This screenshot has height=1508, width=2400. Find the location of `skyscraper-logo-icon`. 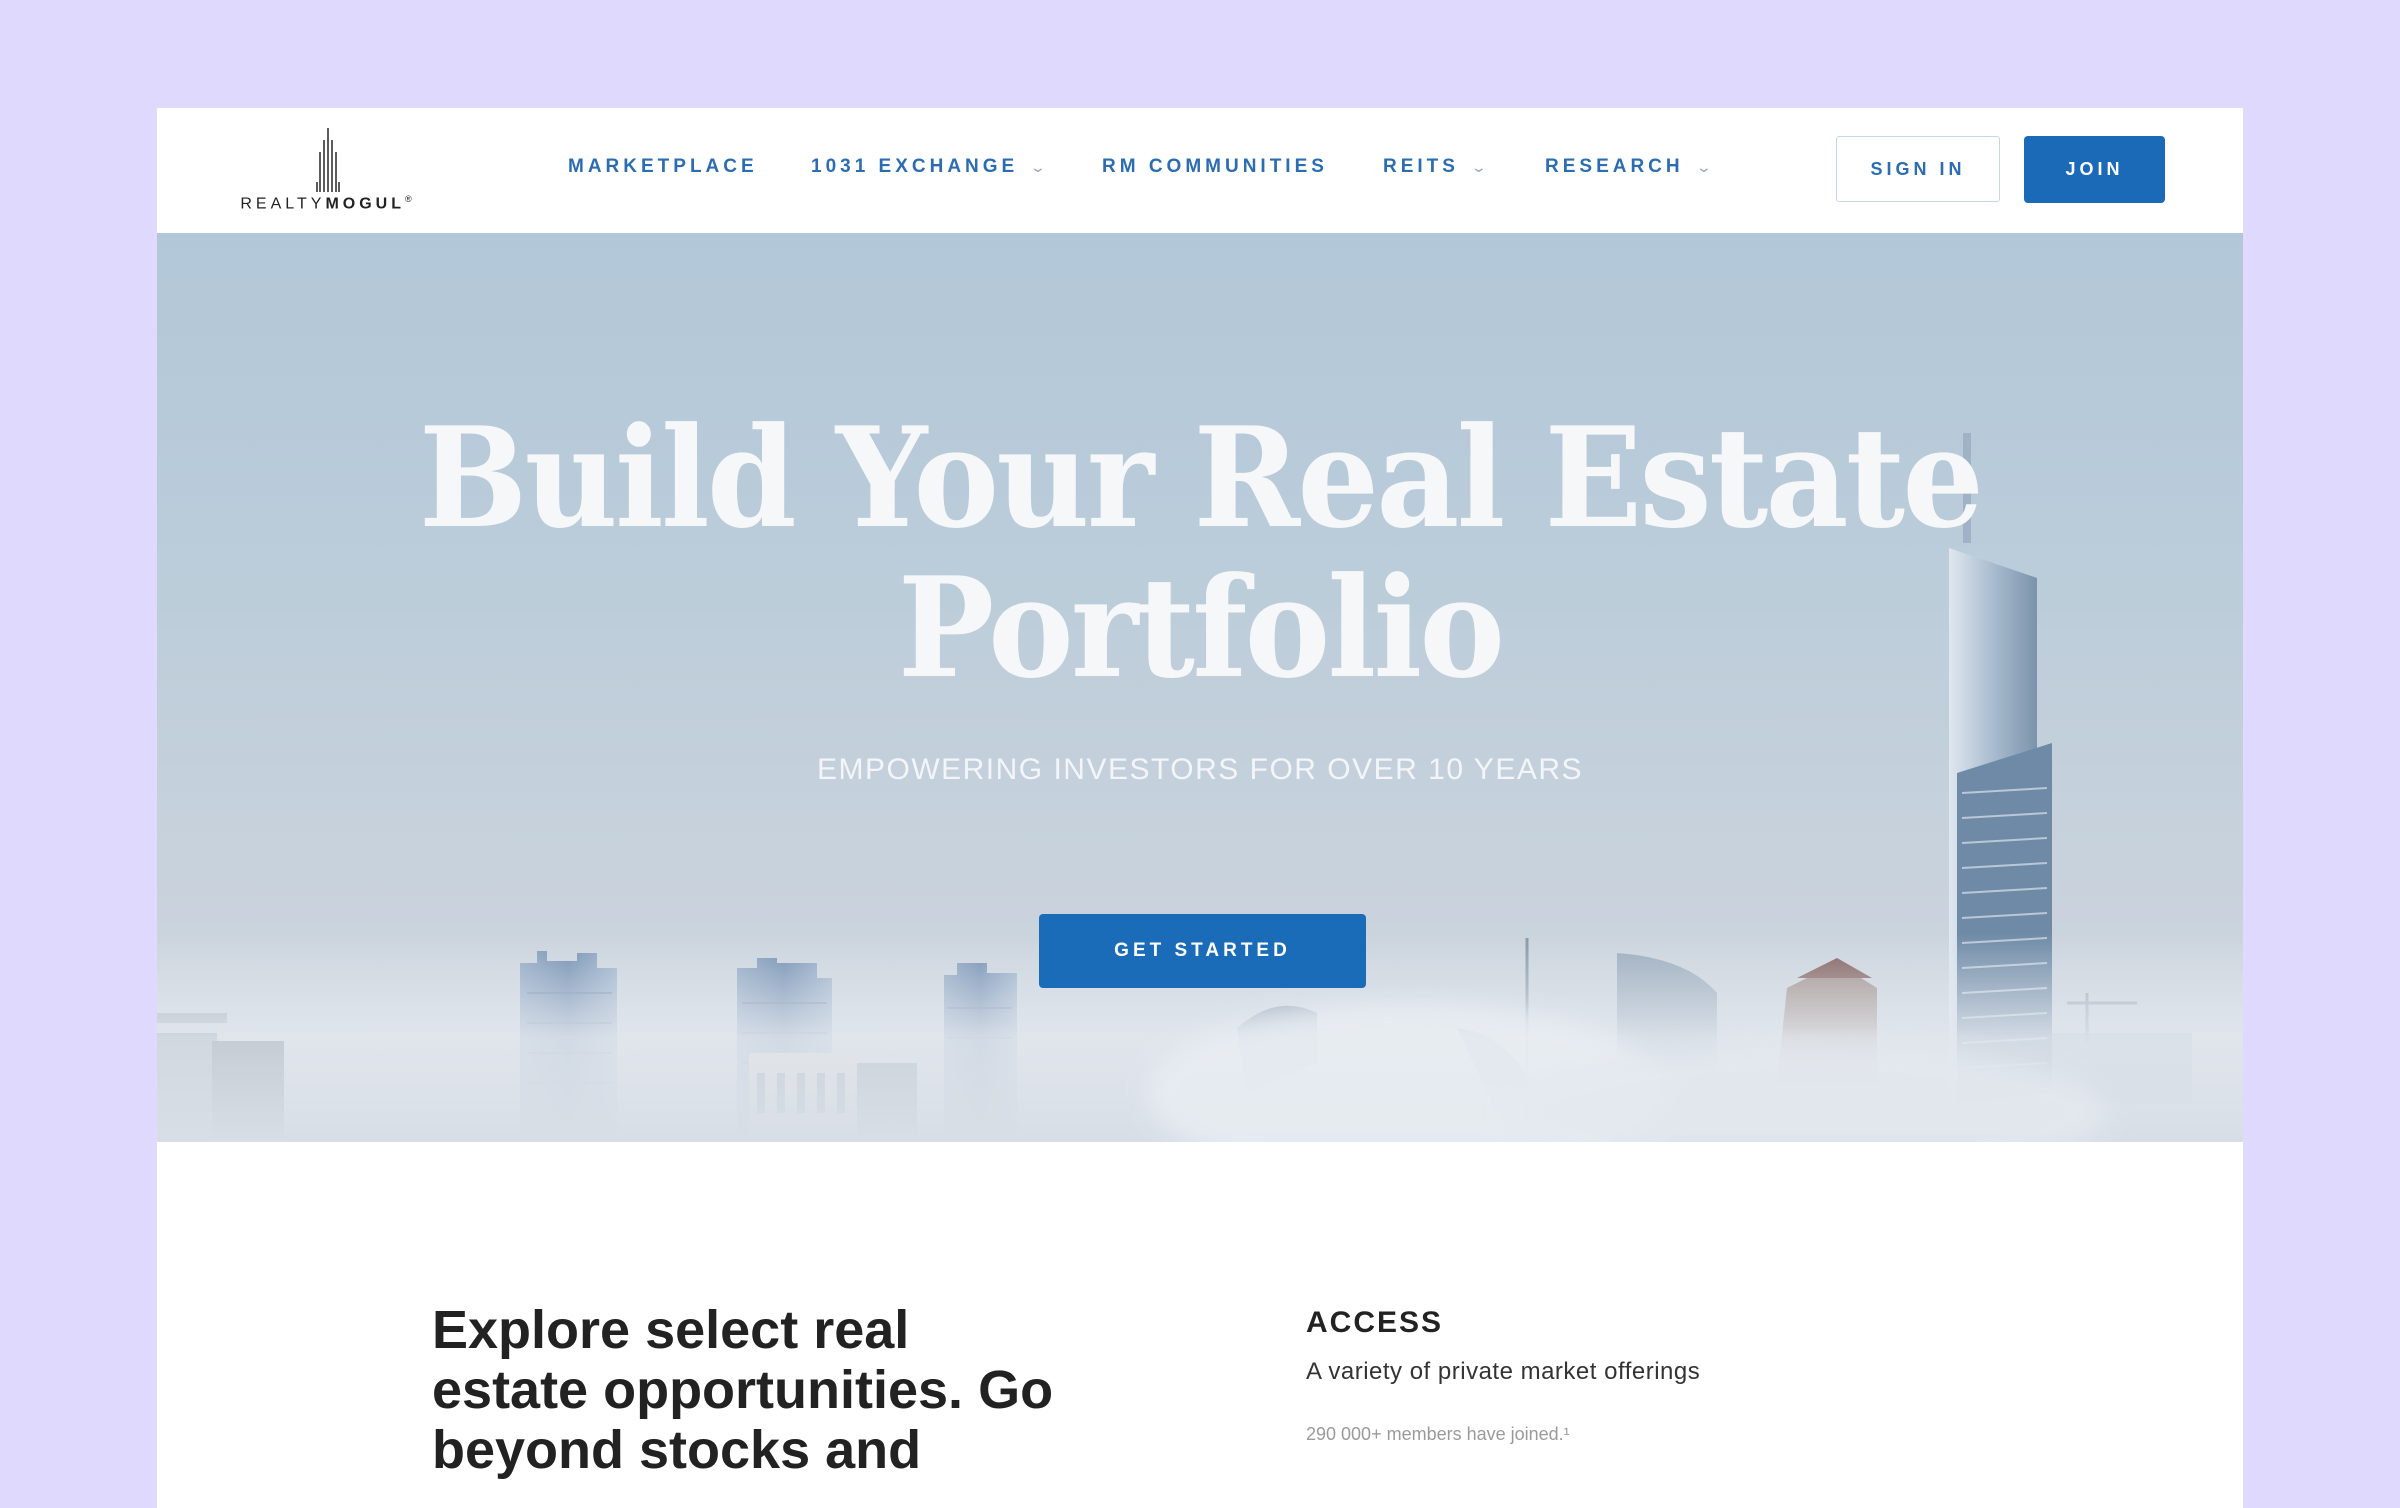

skyscraper-logo-icon is located at coordinates (328, 160).